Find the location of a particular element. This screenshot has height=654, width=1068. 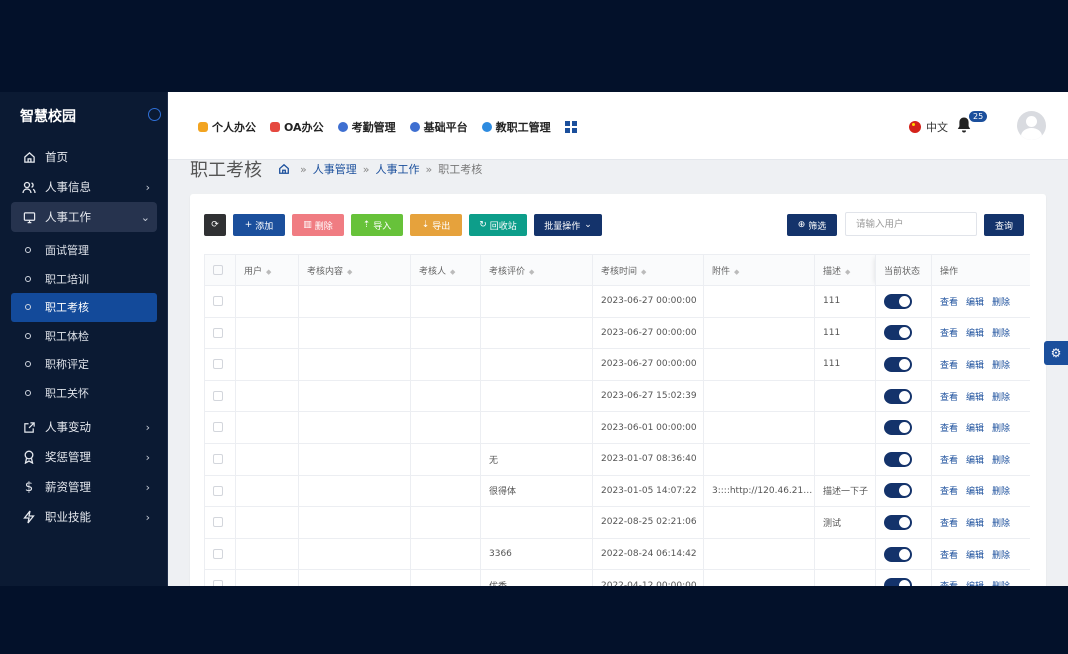

top-menu-base-platform: 基础平台 is located at coordinates (438, 127).